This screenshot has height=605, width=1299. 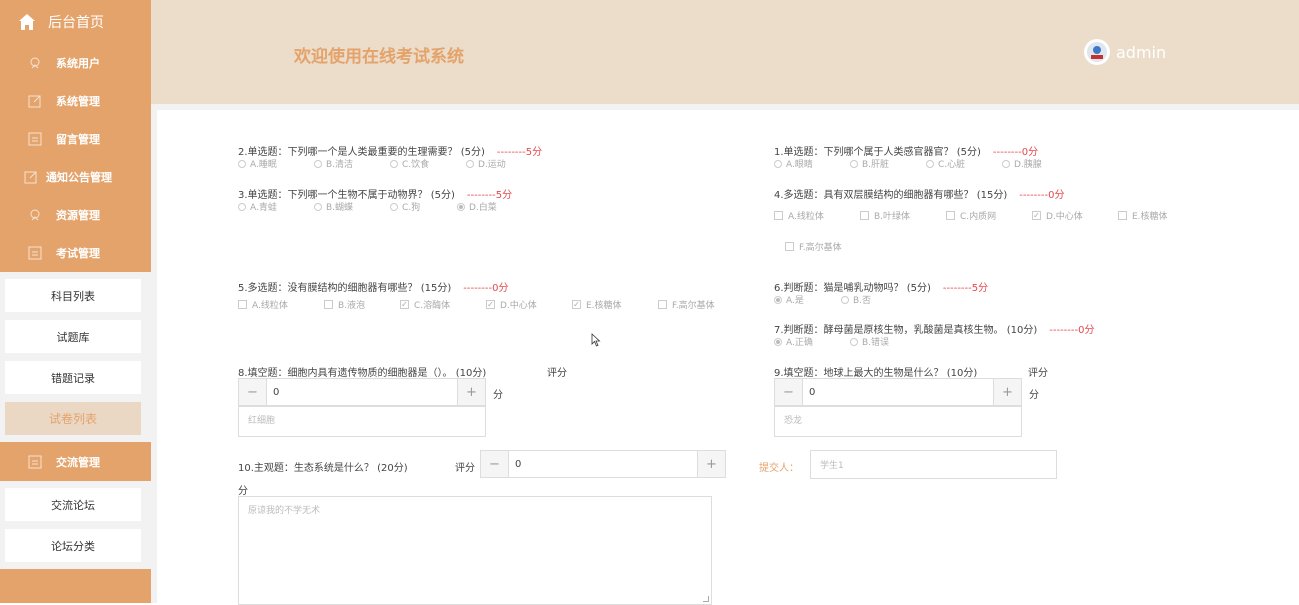 I want to click on sub-wrong-records: 错题记录, so click(x=73, y=377).